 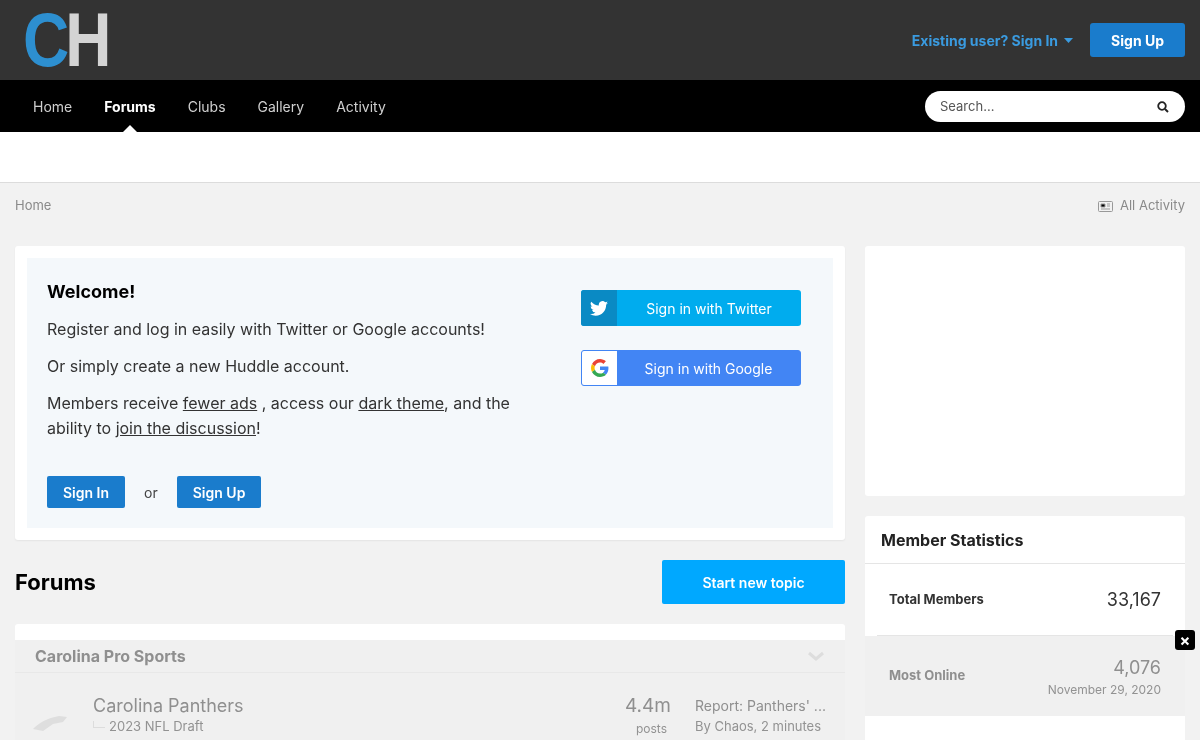 What do you see at coordinates (1104, 689) in the screenshot?
I see `stat-date: November 29, 2020` at bounding box center [1104, 689].